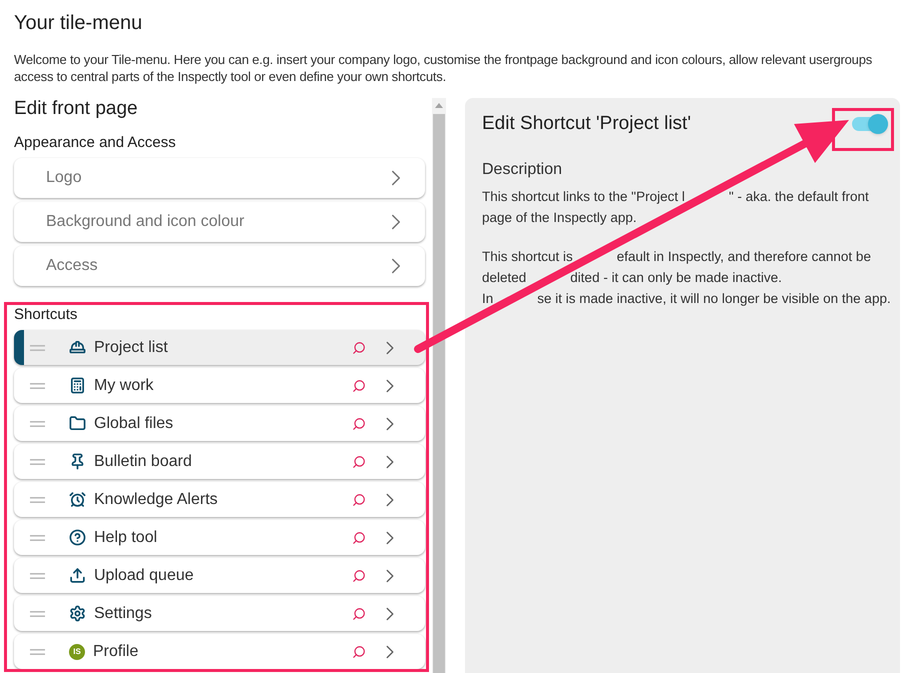 Image resolution: width=902 pixels, height=673 pixels. Describe the element at coordinates (488, 299) in the screenshot. I see `description-text: In` at that location.